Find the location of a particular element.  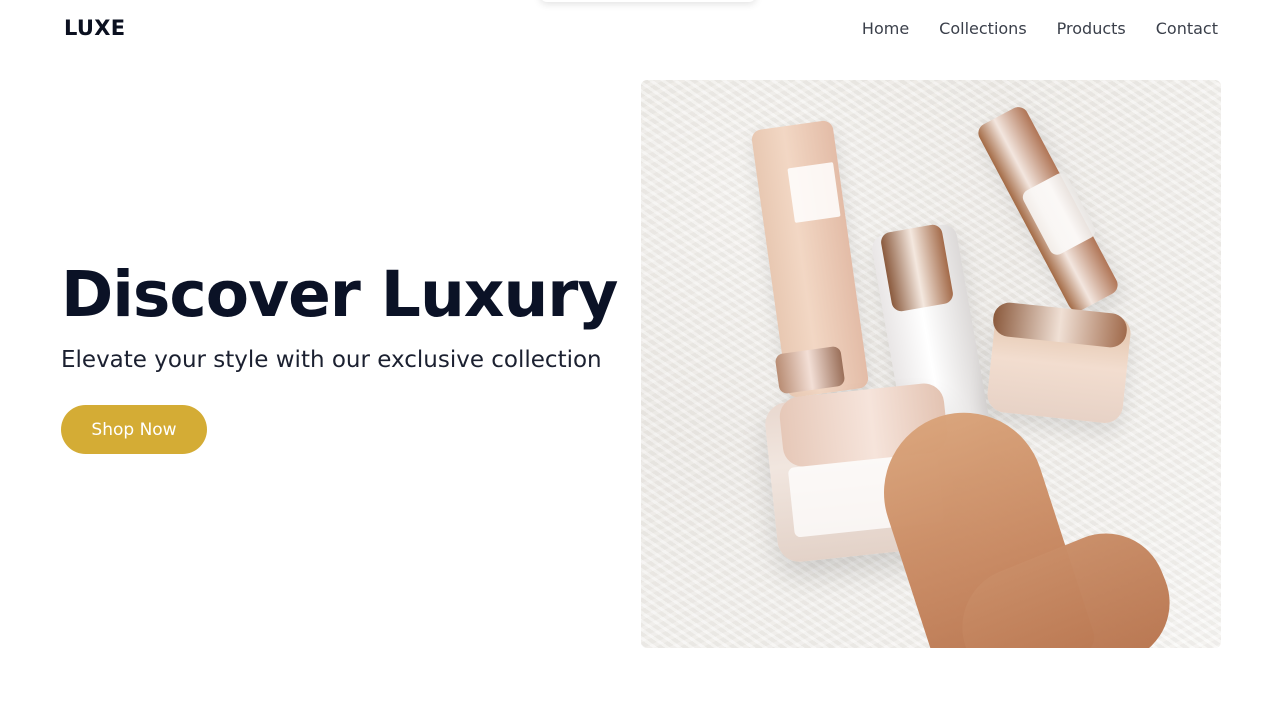

nav-collections: Collections is located at coordinates (982, 29).